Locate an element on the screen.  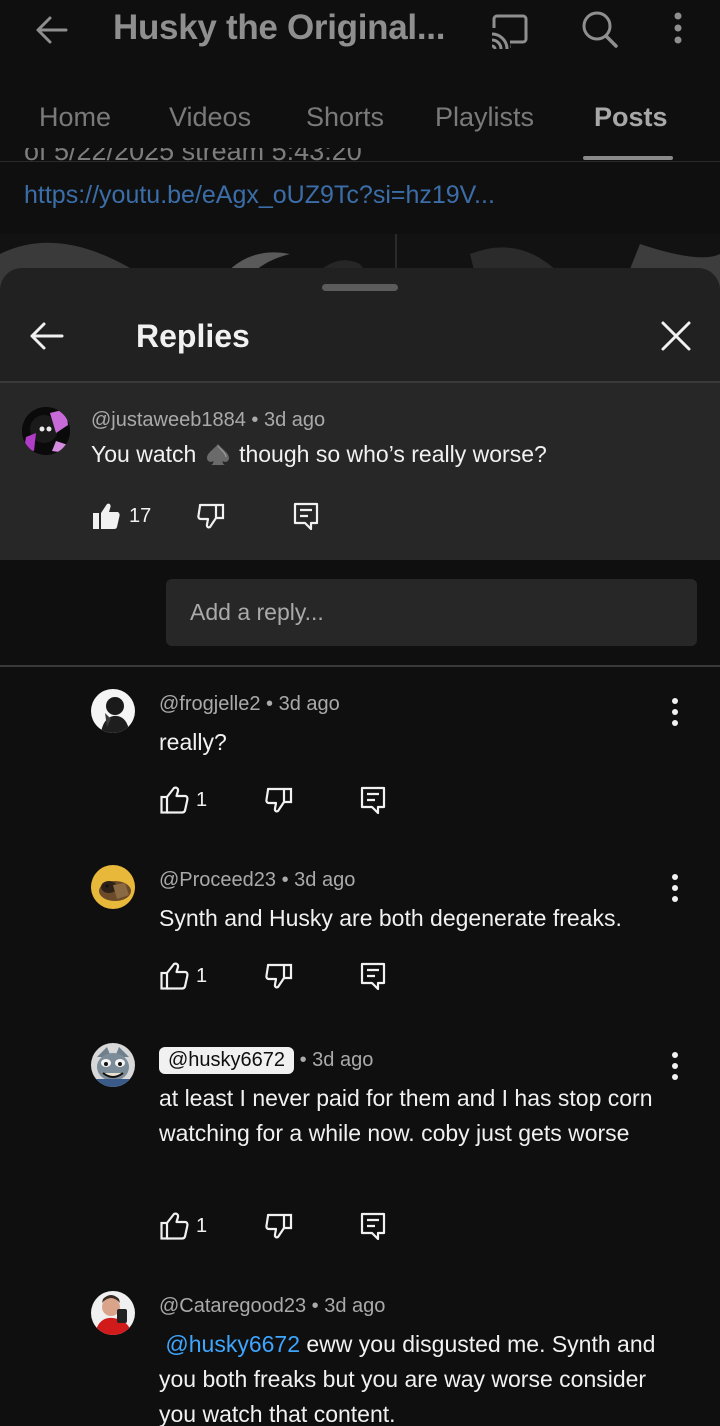
comment-meta: @Cataregood23 • 3d ago is located at coordinates (272, 1306).